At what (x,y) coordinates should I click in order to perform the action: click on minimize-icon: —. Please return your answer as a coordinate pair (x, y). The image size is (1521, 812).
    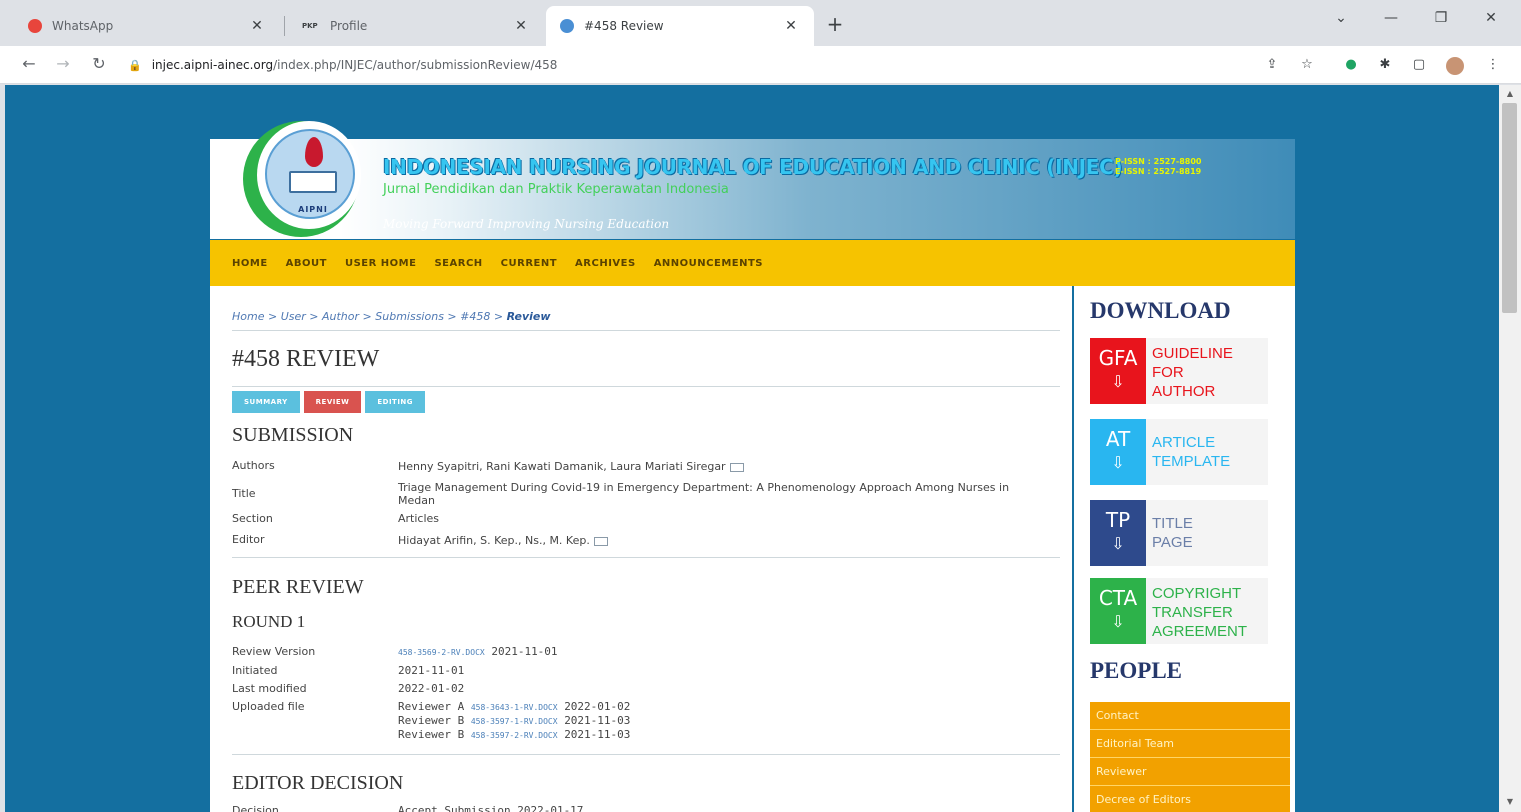
    Looking at the image, I should click on (1391, 18).